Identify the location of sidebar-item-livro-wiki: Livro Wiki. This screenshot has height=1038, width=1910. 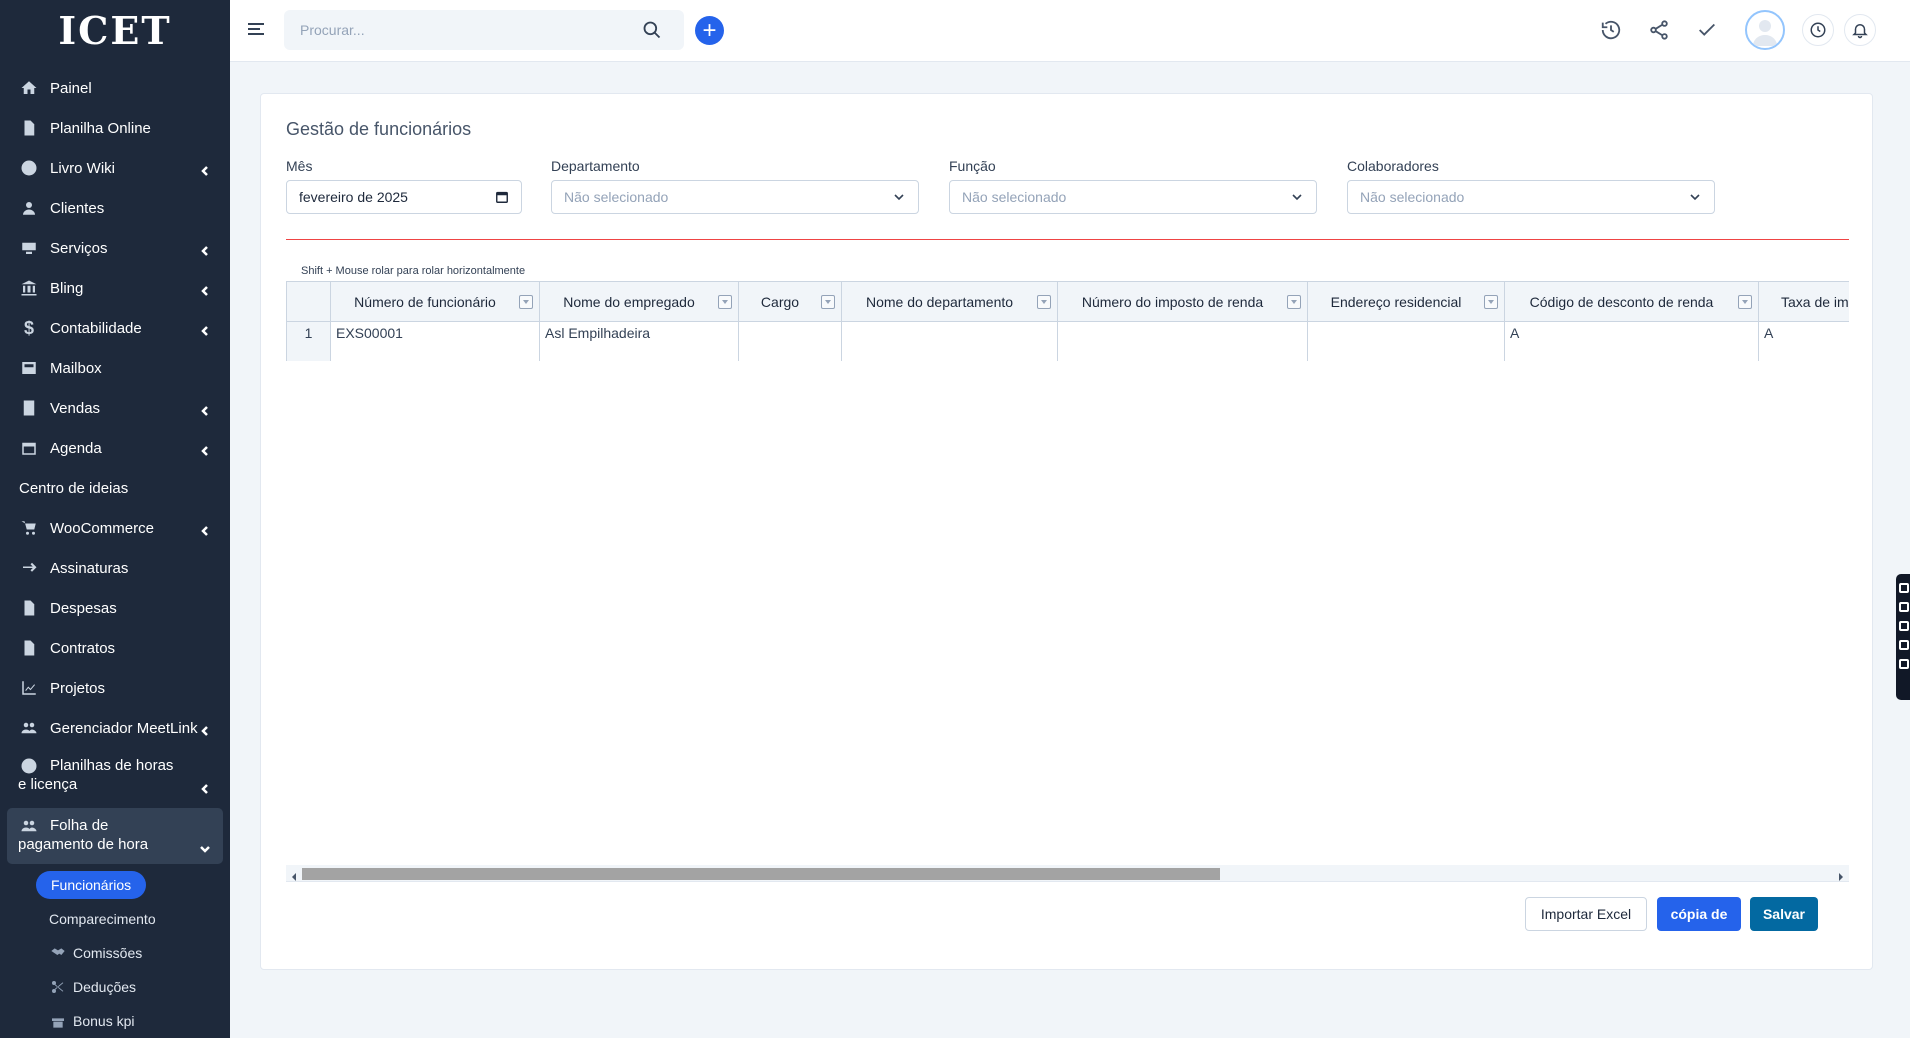
(115, 168).